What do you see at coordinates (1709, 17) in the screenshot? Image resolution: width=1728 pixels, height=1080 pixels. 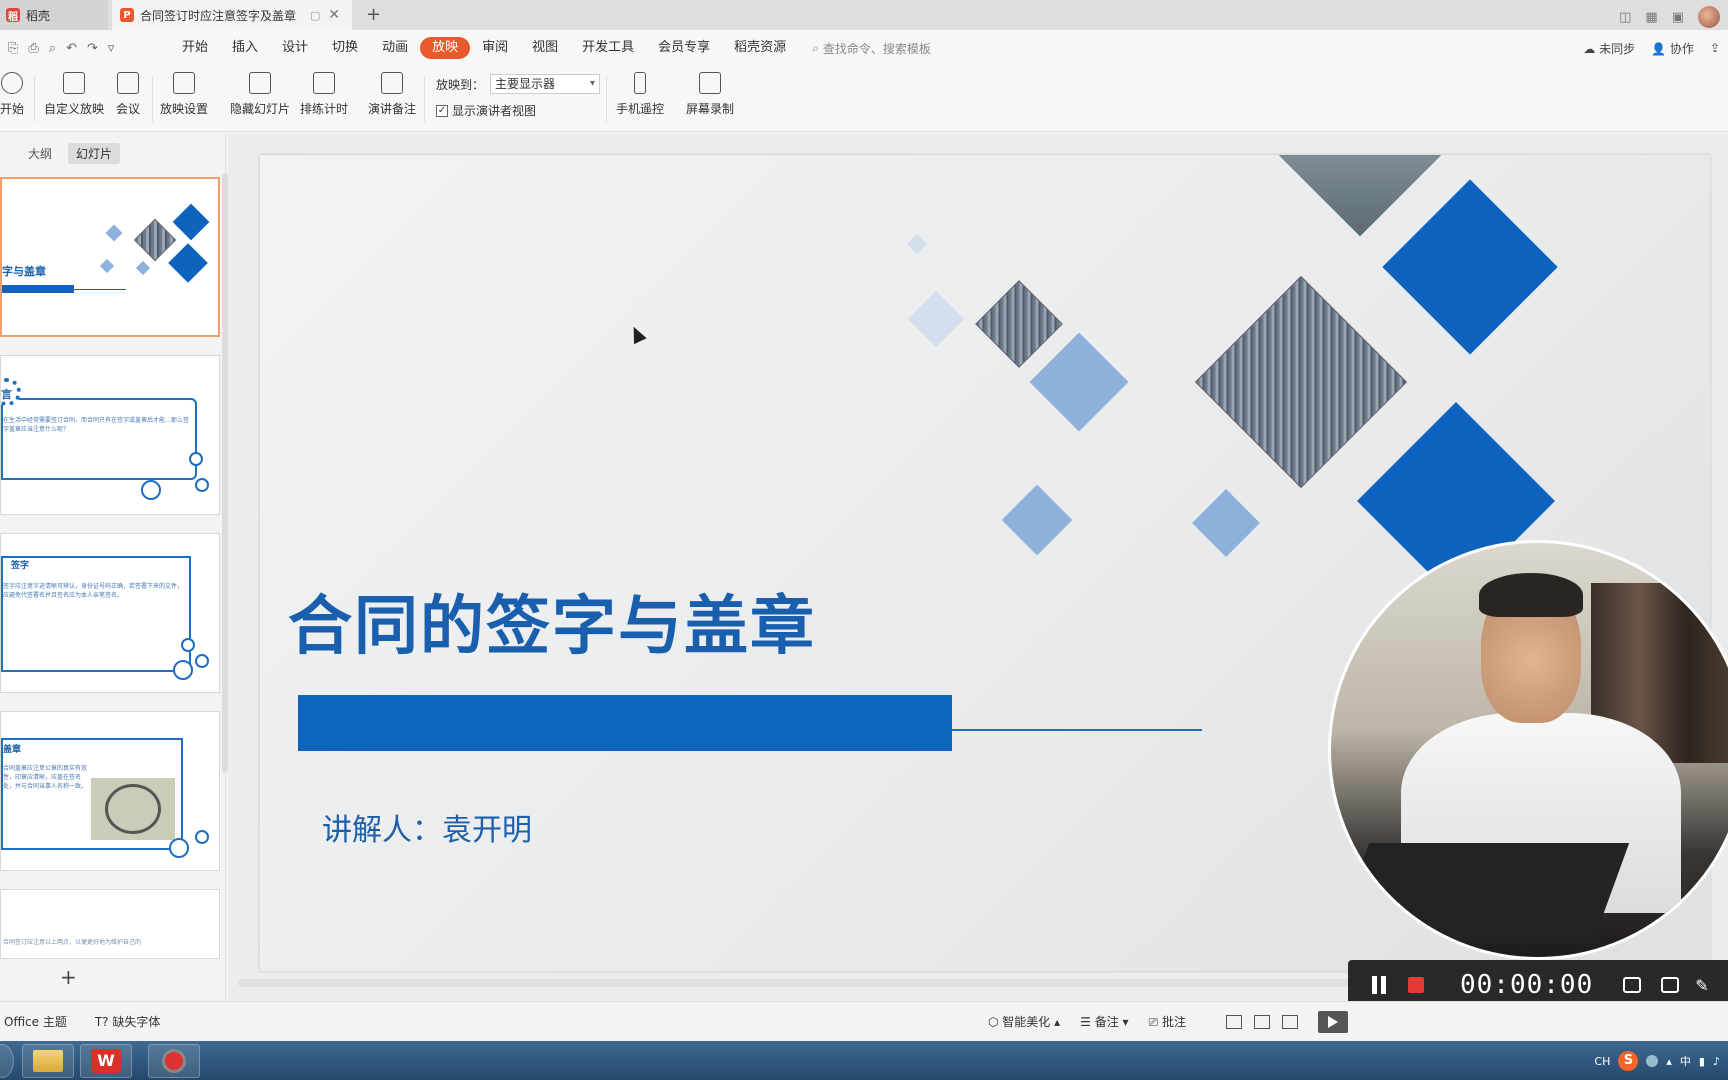 I see `avatar` at bounding box center [1709, 17].